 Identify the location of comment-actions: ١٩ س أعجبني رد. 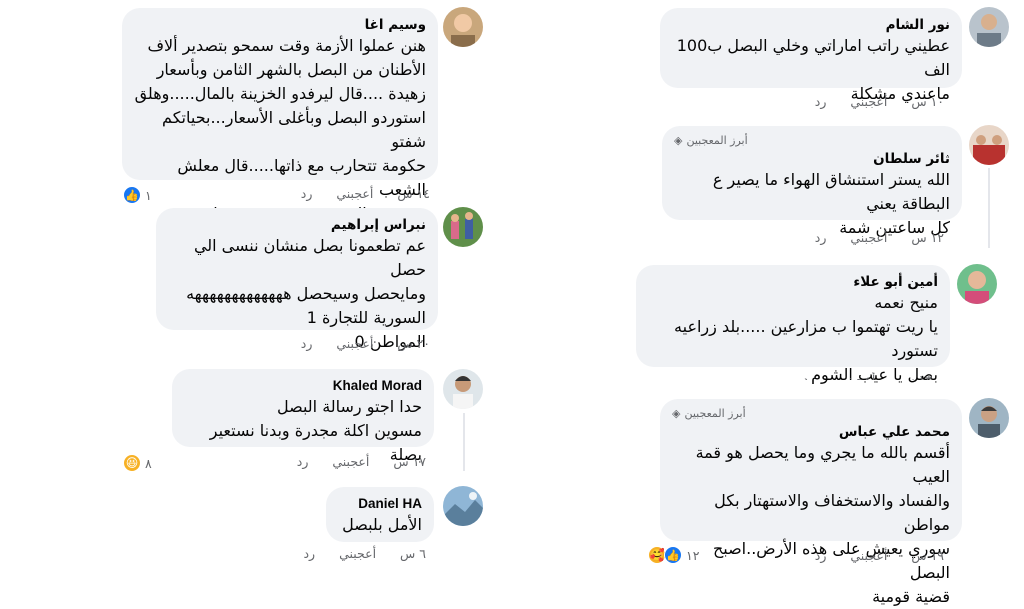
(879, 556).